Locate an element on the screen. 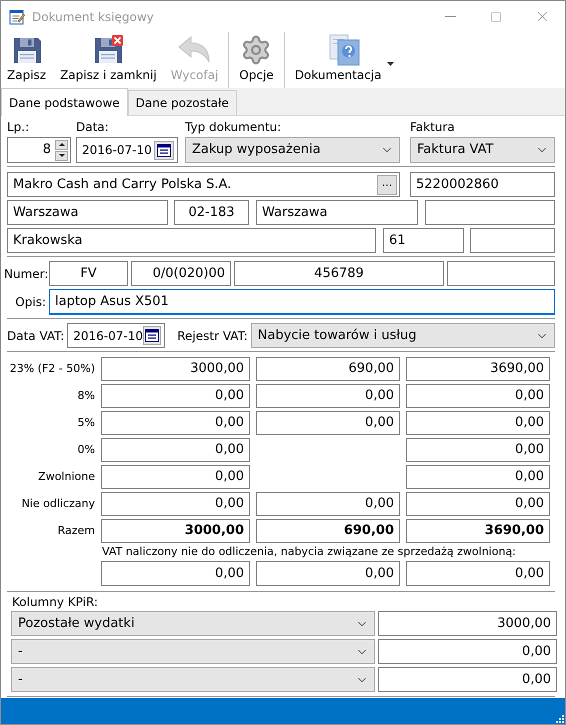  document-type-label: Typ dokumentu: is located at coordinates (233, 127).